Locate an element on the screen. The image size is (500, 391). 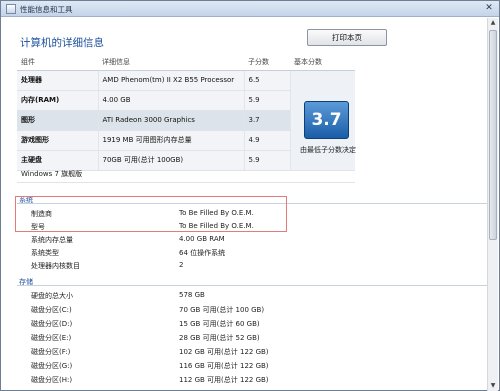
component-cell: 处理器 is located at coordinates (58, 80).